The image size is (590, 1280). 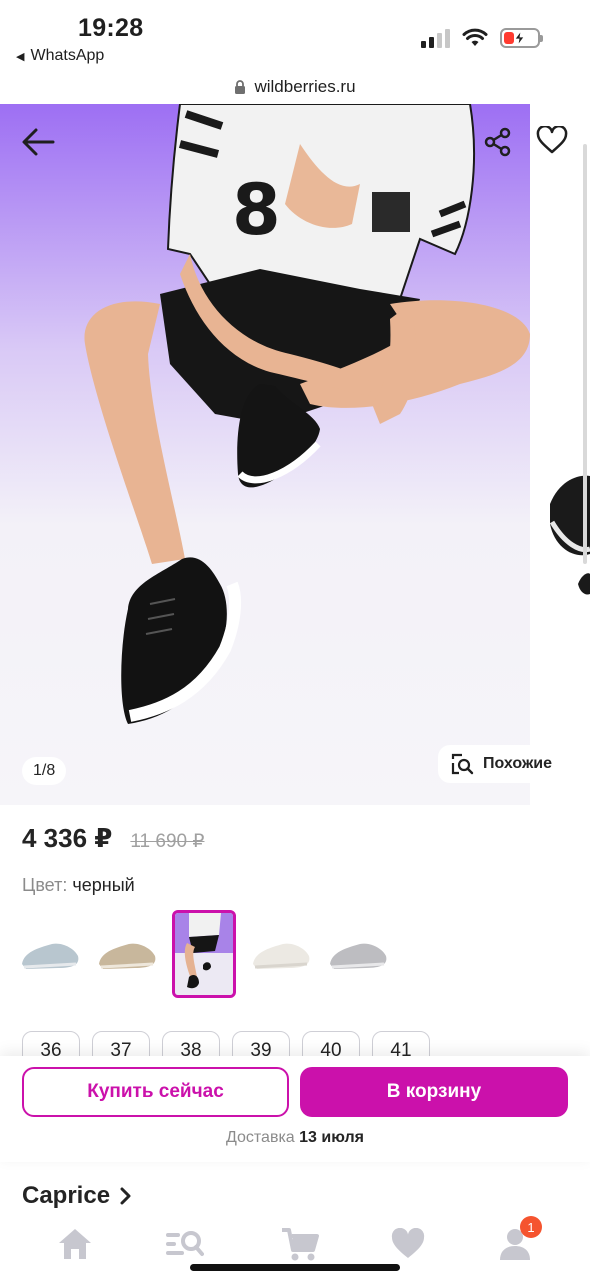 I want to click on color-value: черный, so click(x=103, y=885).